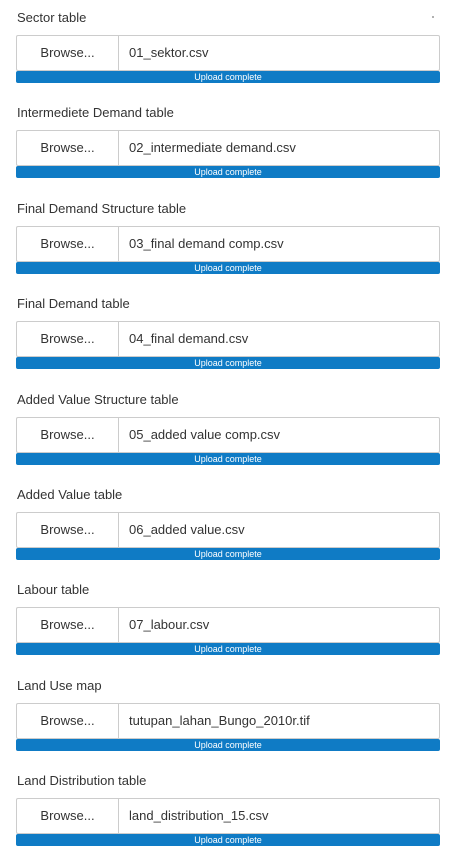 Image resolution: width=450 pixels, height=860 pixels. What do you see at coordinates (53, 589) in the screenshot?
I see `upload-label: Labour table` at bounding box center [53, 589].